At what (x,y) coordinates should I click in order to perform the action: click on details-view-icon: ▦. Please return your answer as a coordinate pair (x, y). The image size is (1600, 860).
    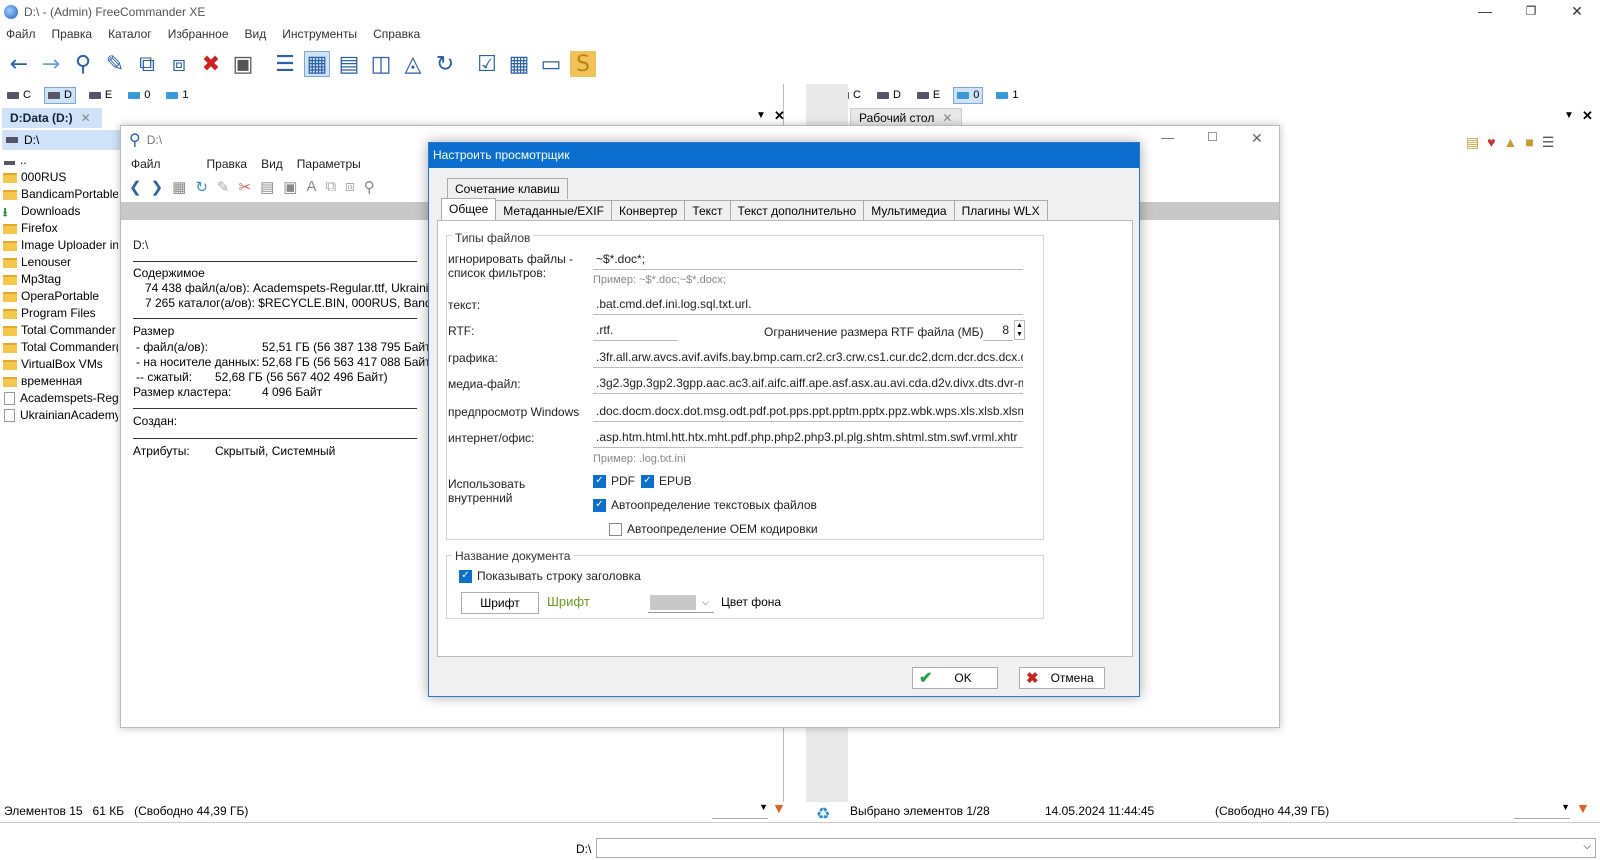
    Looking at the image, I should click on (317, 64).